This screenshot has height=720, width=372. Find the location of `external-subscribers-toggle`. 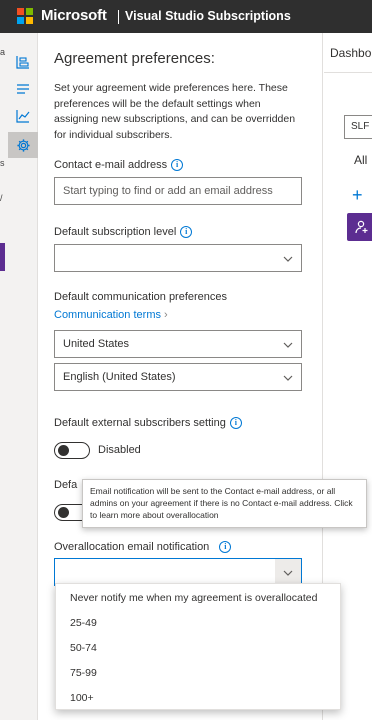

external-subscribers-toggle is located at coordinates (72, 450).